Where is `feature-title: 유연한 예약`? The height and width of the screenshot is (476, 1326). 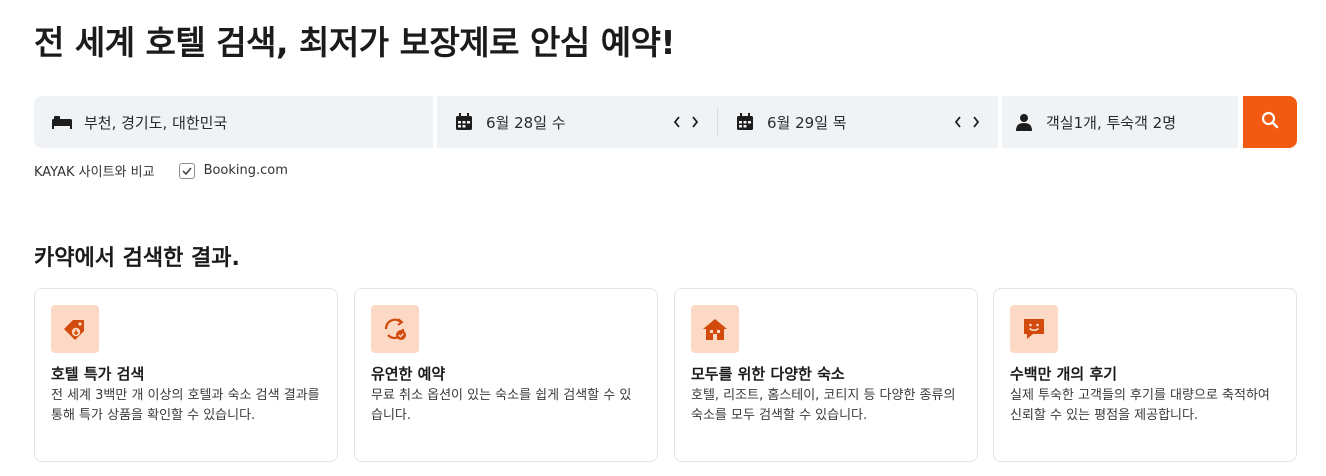 feature-title: 유연한 예약 is located at coordinates (408, 374).